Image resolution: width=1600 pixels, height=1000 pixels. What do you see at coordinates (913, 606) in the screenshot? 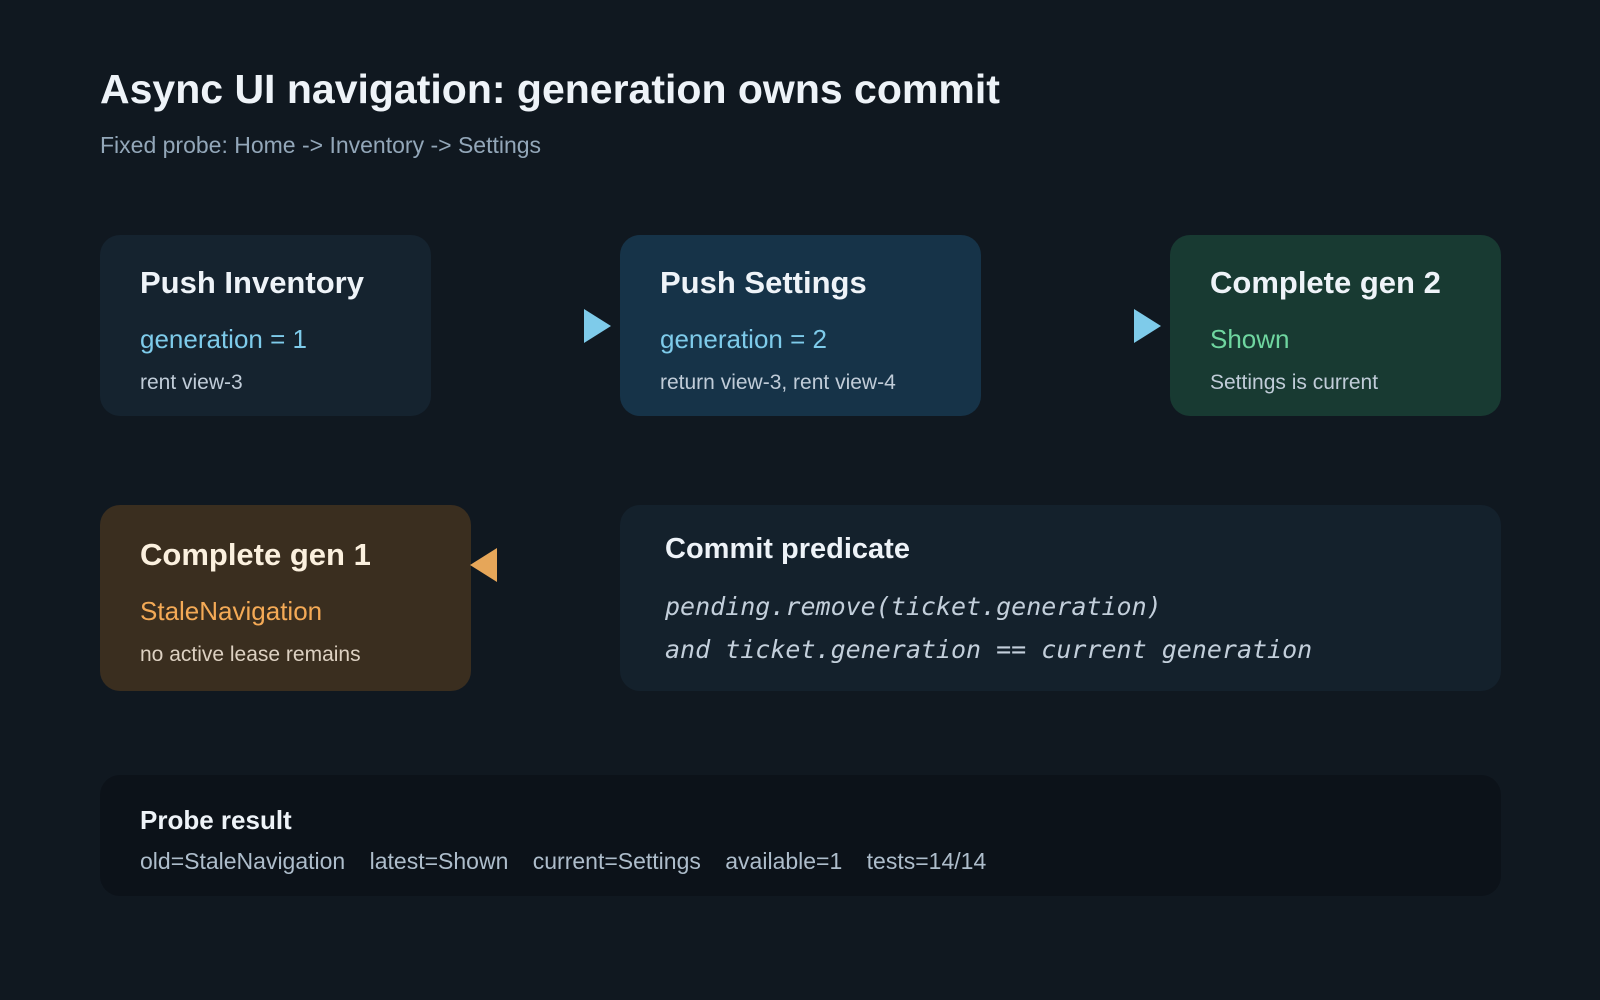
I see `predicate-code-line: pending.remove(ticket.generation)` at bounding box center [913, 606].